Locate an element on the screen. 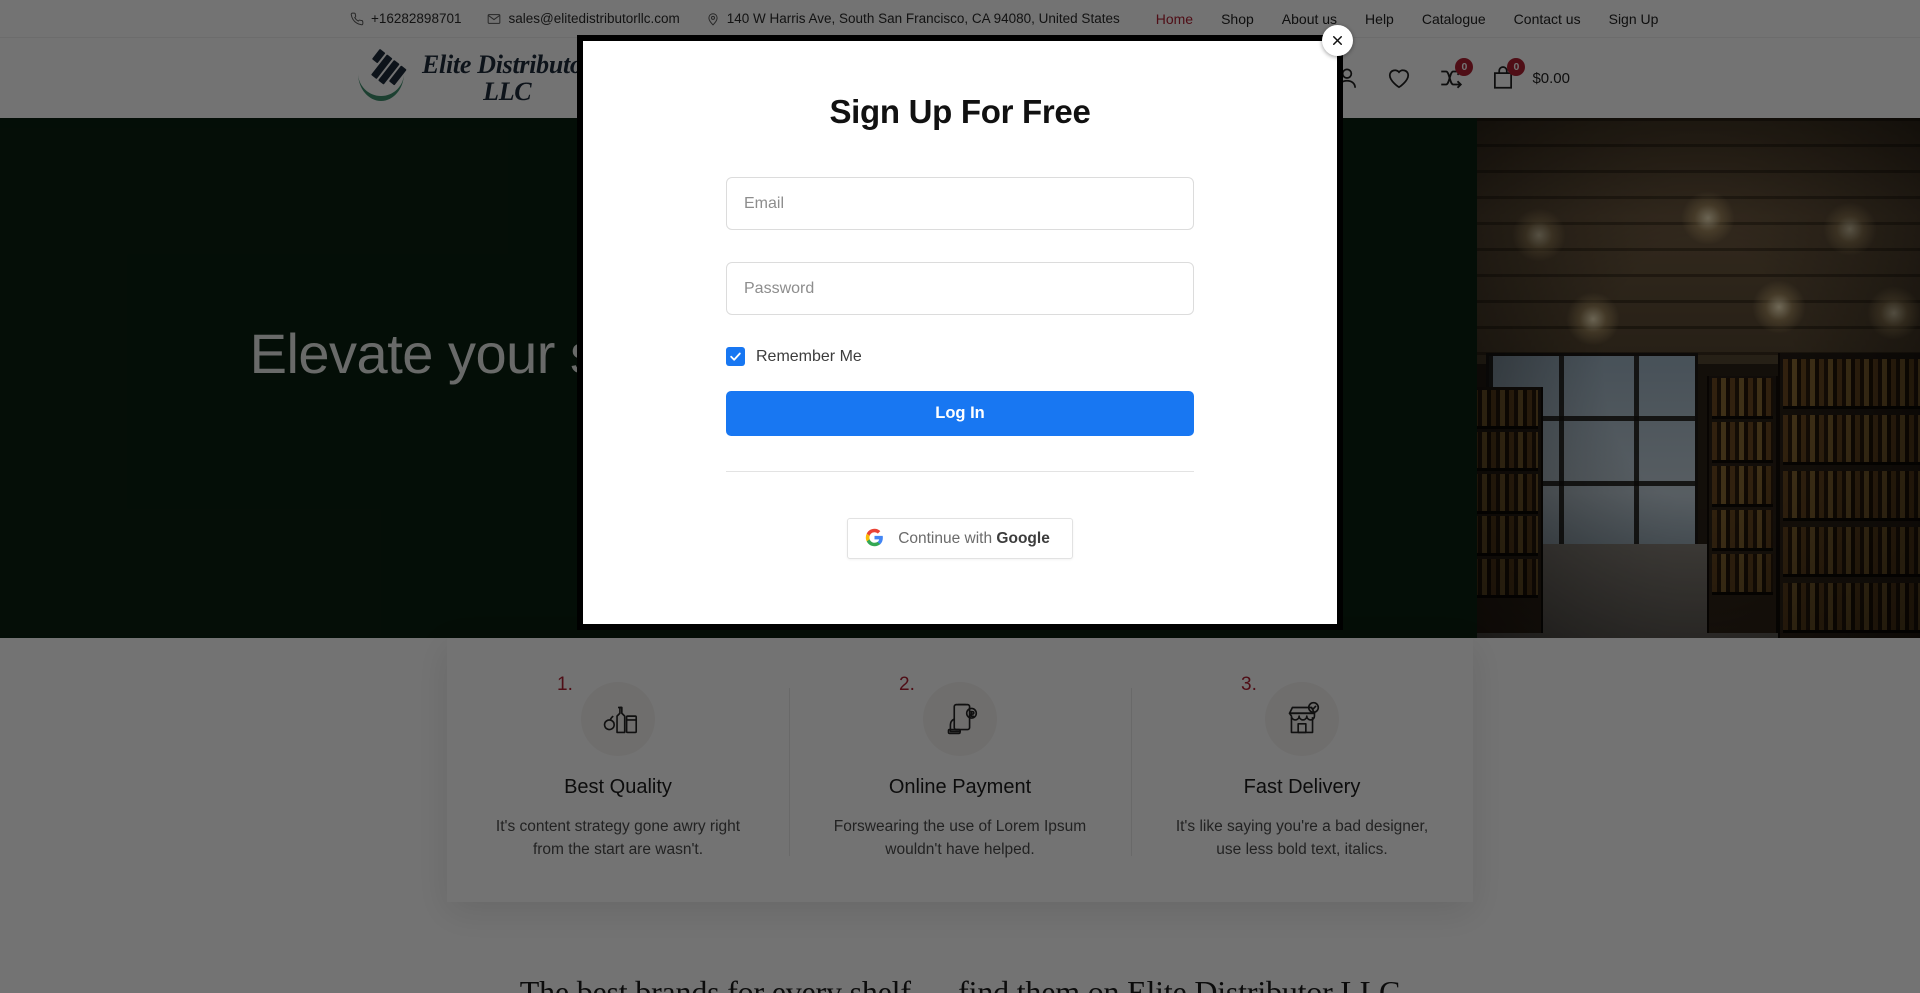 The height and width of the screenshot is (993, 1920). google-button-label: Continue with Google is located at coordinates (974, 539).